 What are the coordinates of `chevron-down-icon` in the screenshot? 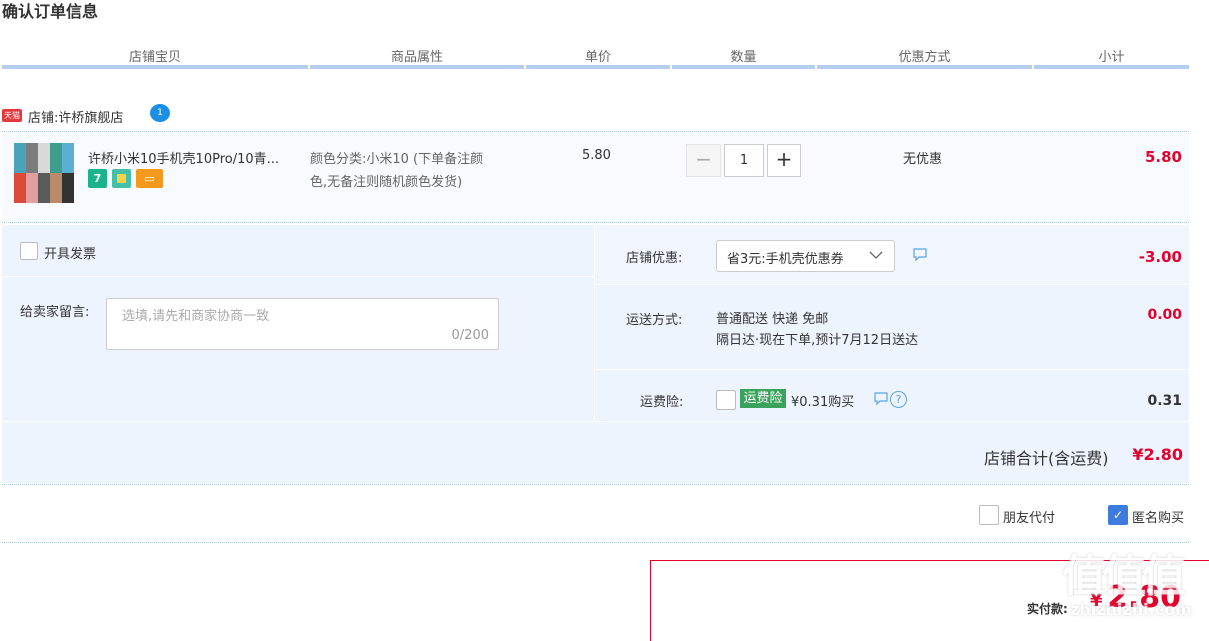 It's located at (876, 255).